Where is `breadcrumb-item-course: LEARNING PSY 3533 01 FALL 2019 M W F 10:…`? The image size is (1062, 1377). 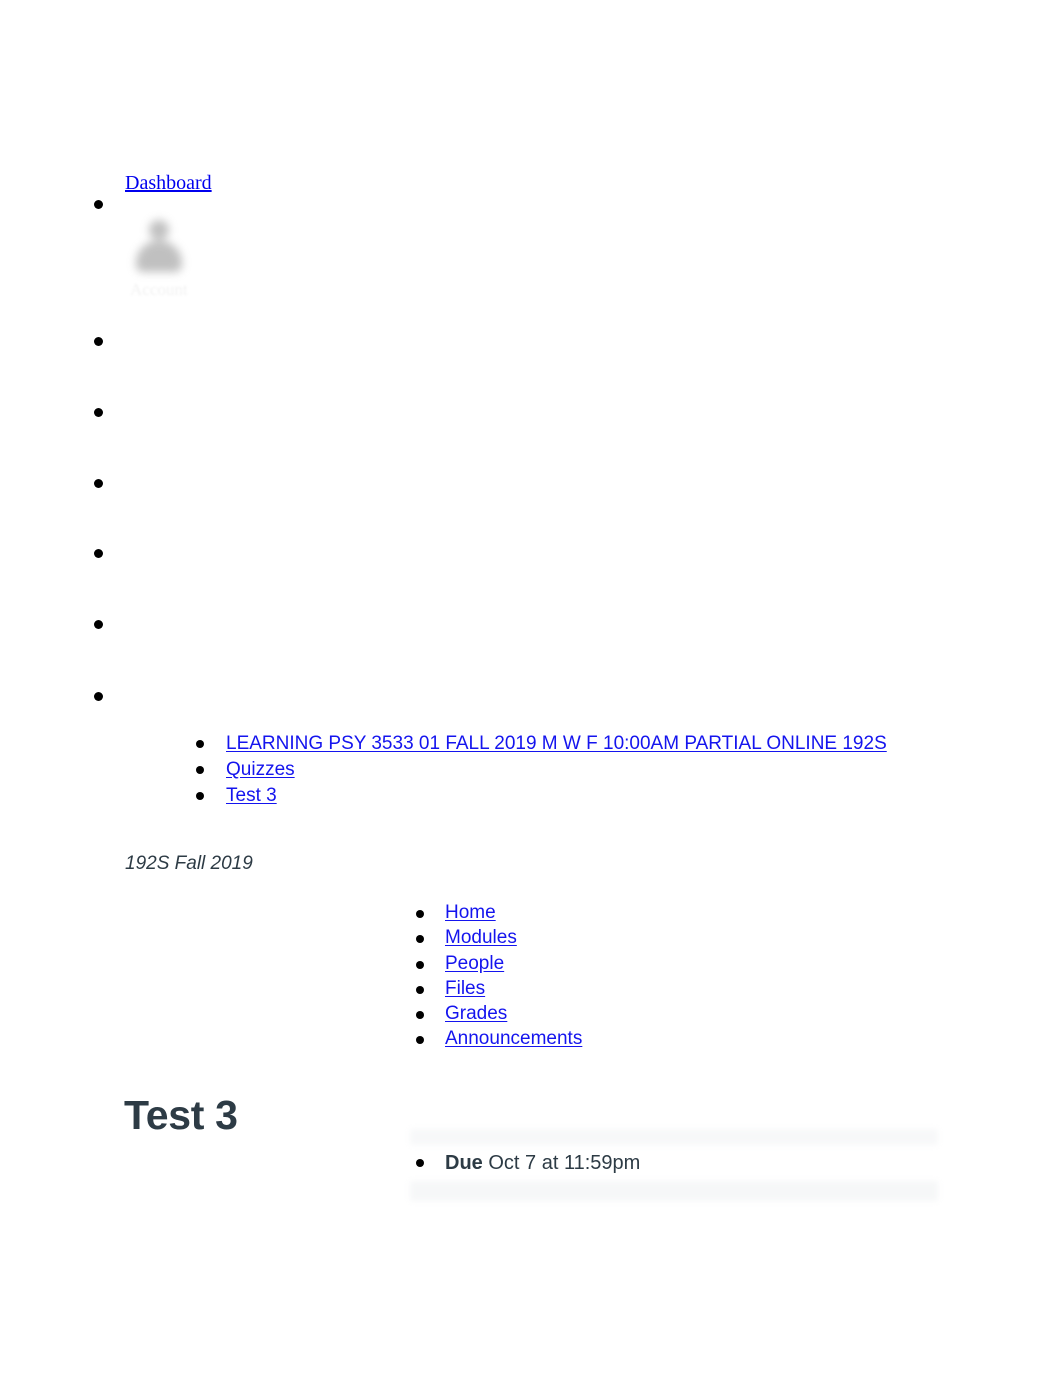
breadcrumb-item-course: LEARNING PSY 3533 01 FALL 2019 M W F 10:… is located at coordinates (585, 744).